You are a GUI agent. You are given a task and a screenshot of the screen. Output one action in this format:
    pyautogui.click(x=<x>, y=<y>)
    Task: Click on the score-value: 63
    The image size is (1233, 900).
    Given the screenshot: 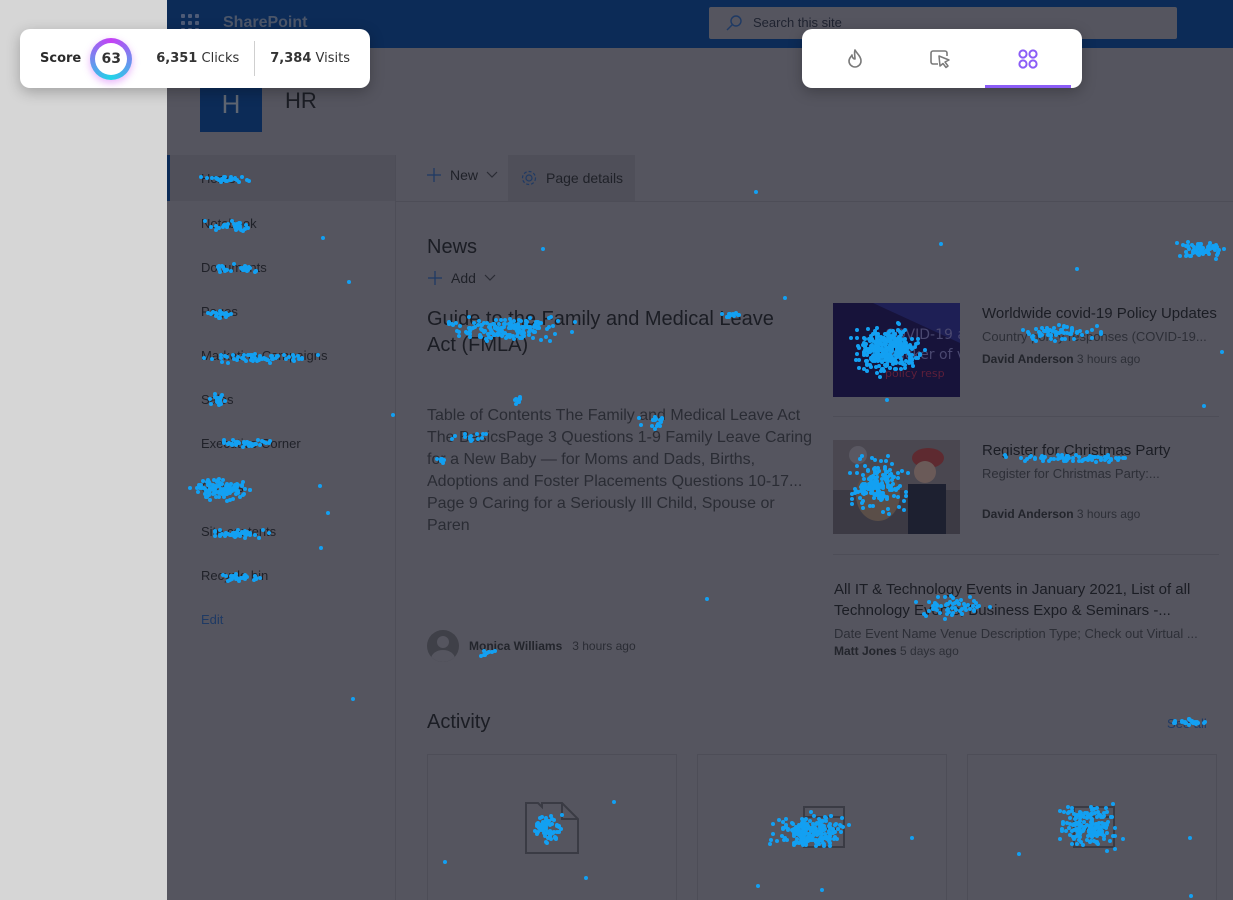 What is the action you would take?
    pyautogui.click(x=111, y=58)
    